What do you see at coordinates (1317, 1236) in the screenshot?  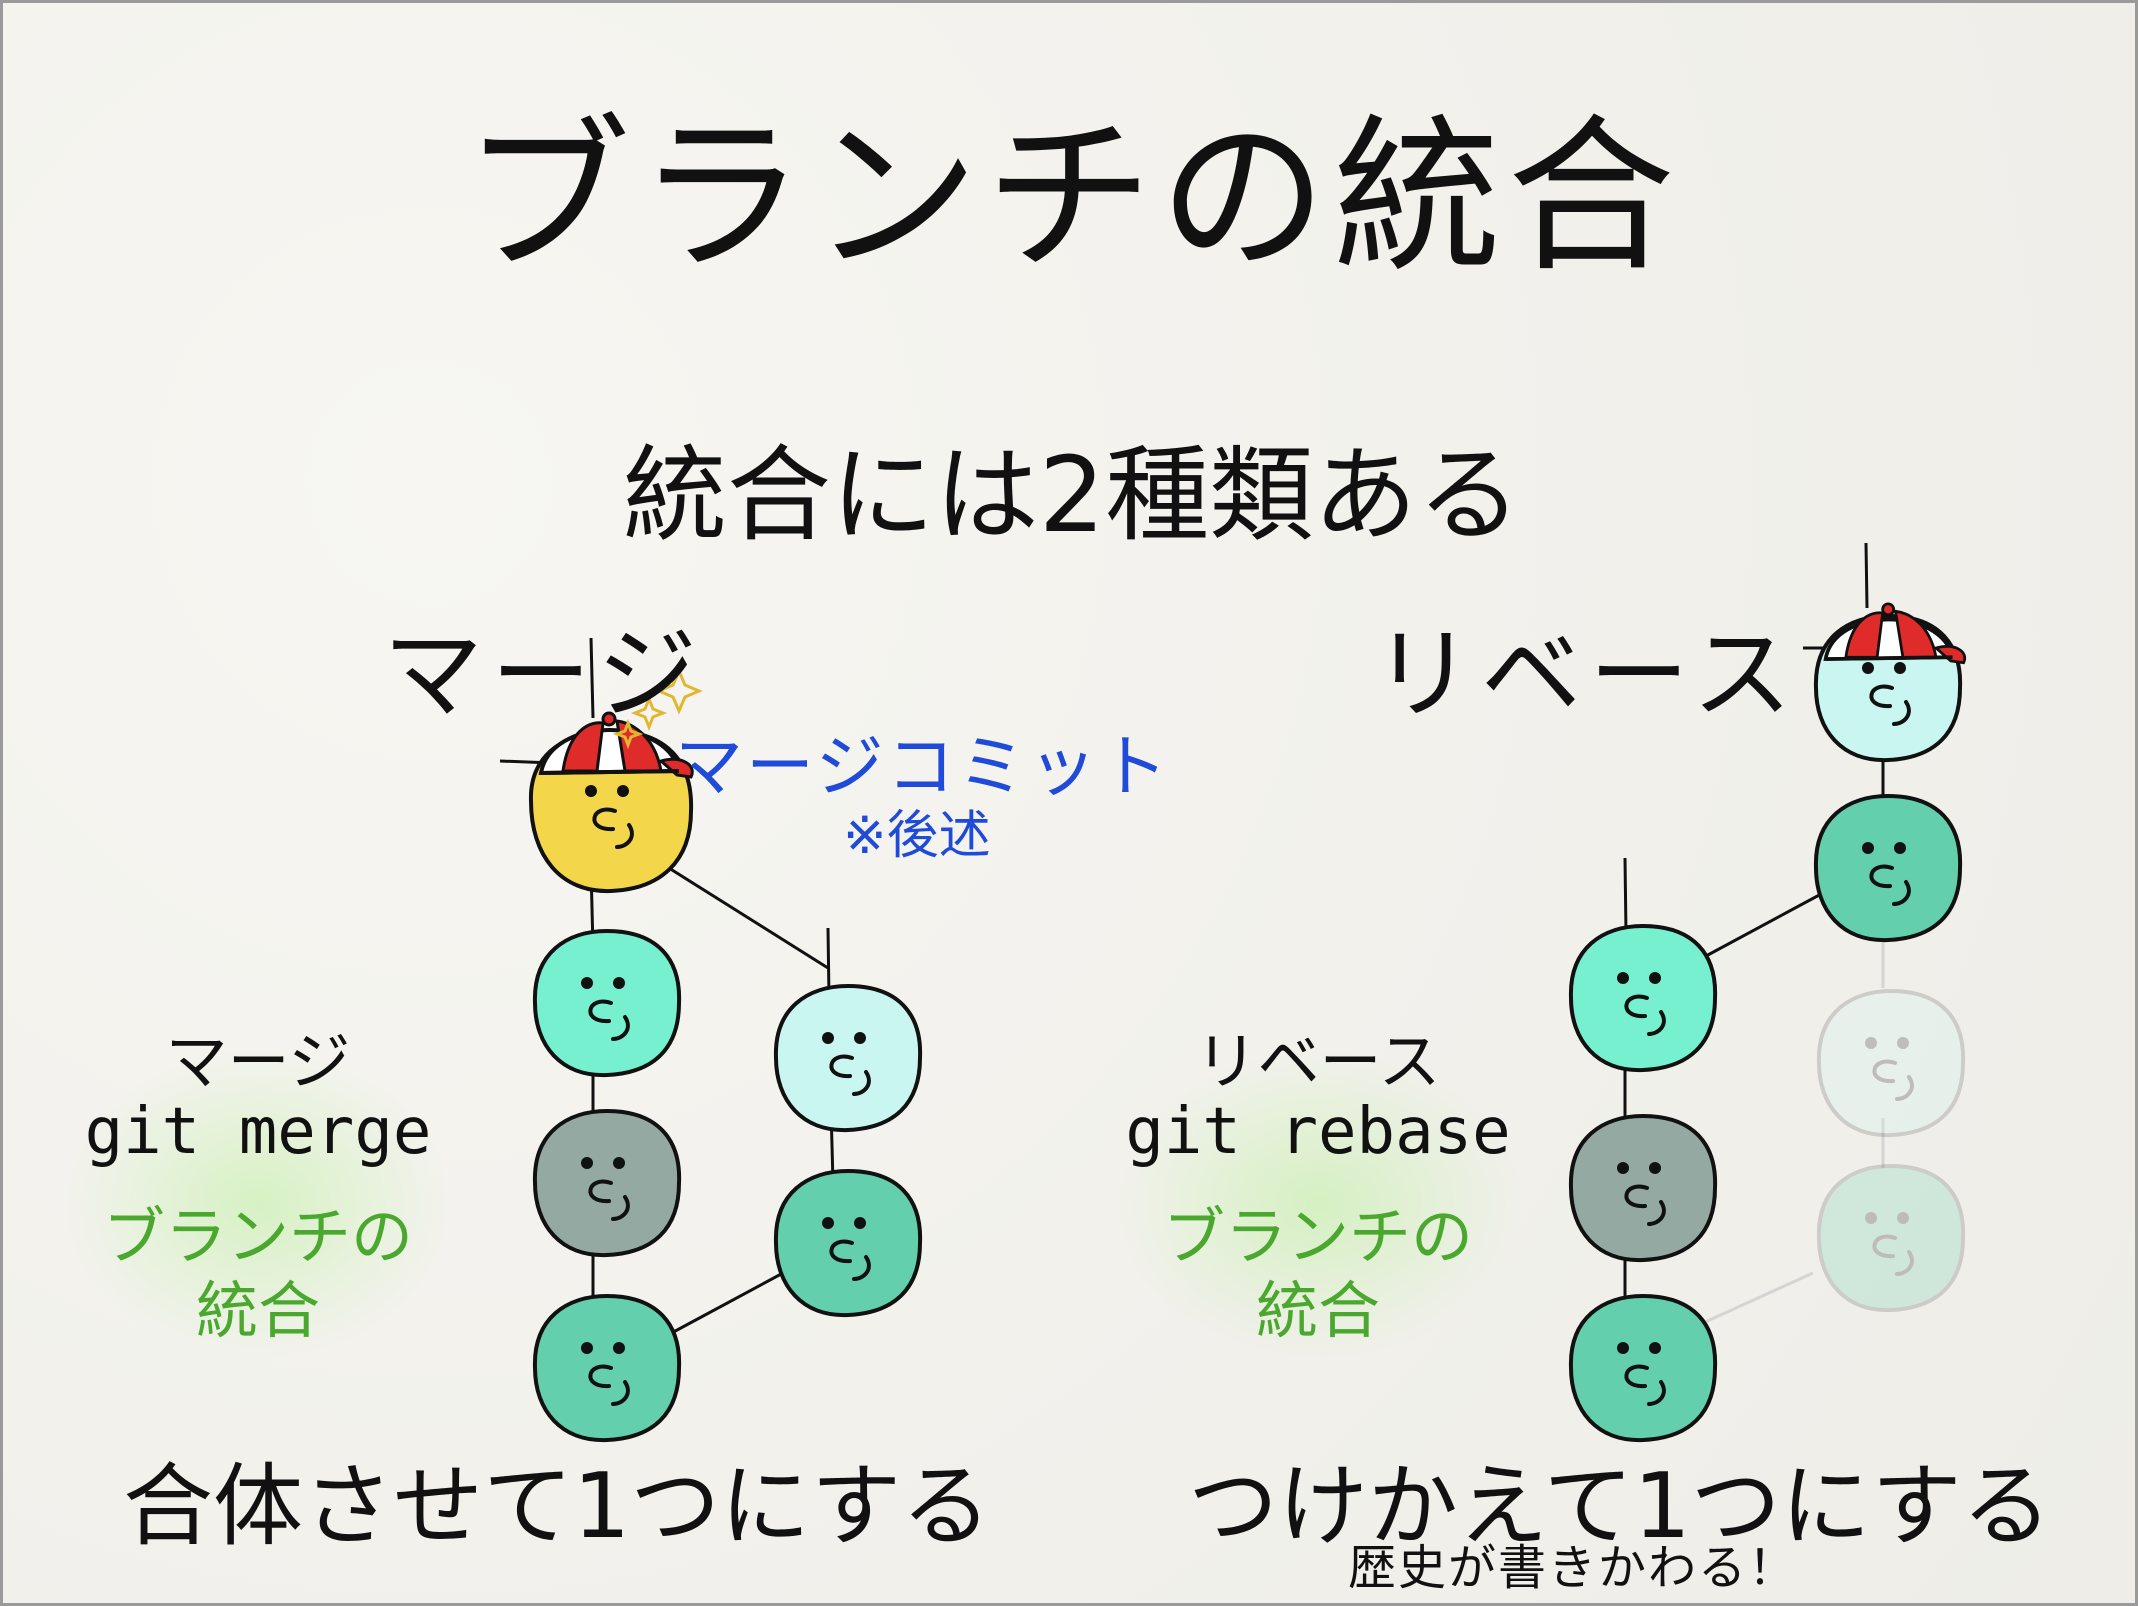 I see `rebase-category-line1: ブランチの` at bounding box center [1317, 1236].